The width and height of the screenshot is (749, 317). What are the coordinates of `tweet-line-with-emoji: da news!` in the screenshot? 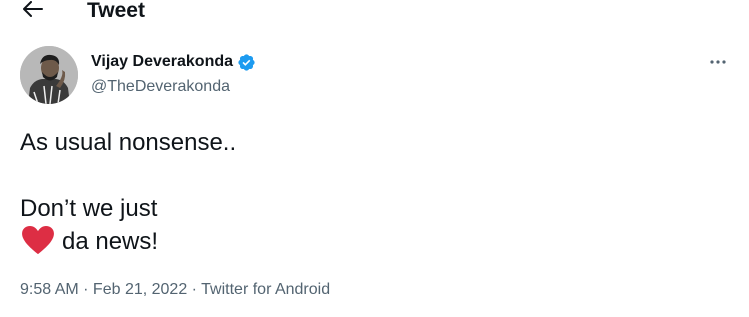 It's located at (370, 241).